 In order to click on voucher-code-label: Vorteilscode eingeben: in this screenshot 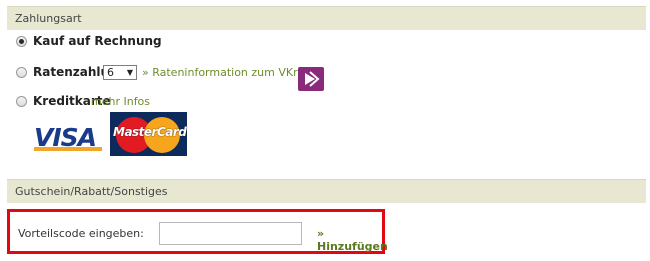, I will do `click(81, 233)`.